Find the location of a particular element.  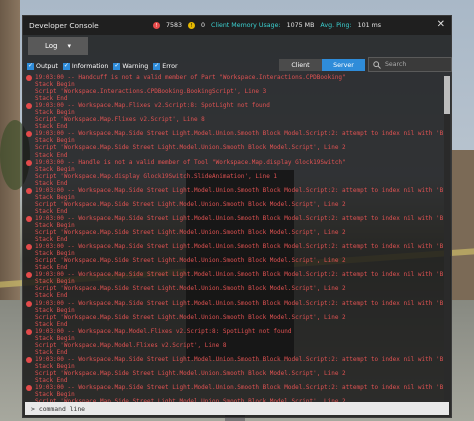

filter-error-label: Error is located at coordinates (170, 66).